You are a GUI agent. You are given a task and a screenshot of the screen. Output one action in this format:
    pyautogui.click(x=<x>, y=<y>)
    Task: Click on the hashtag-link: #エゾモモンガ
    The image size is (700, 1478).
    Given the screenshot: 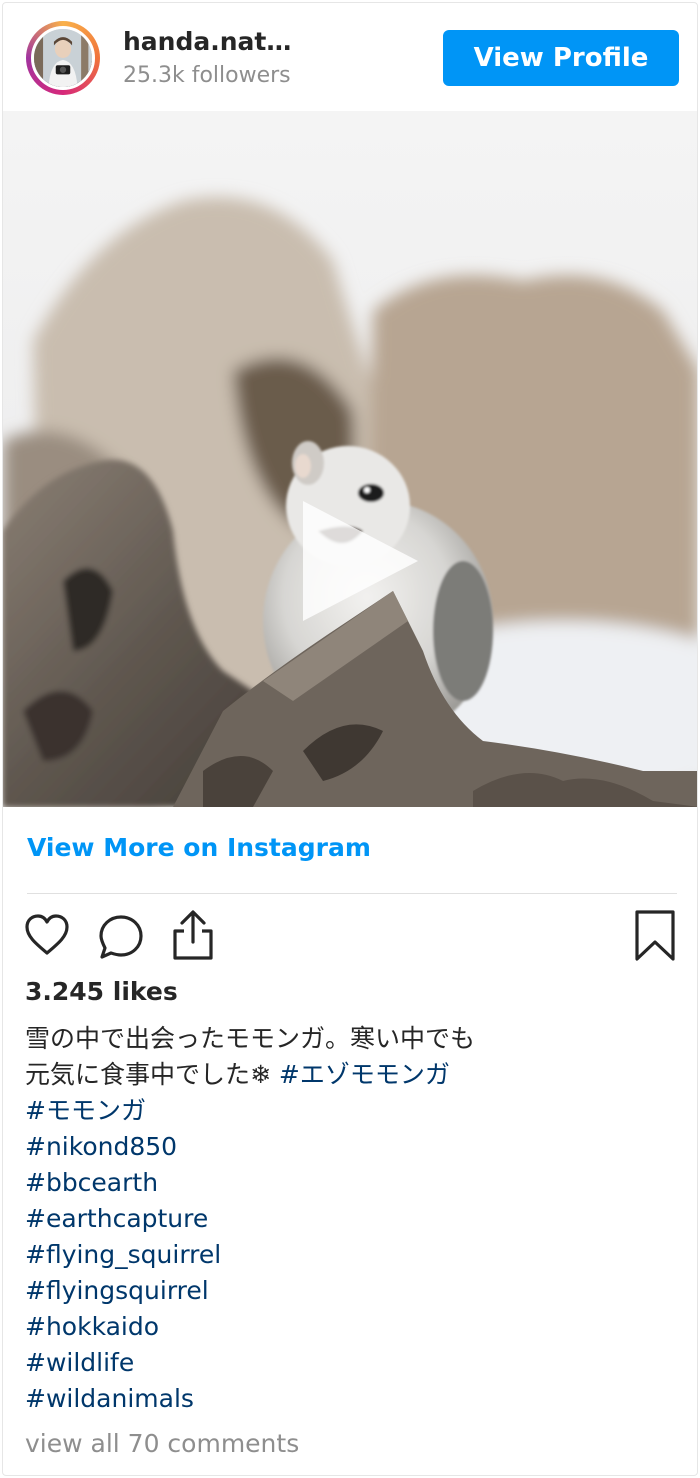 What is the action you would take?
    pyautogui.click(x=364, y=1074)
    